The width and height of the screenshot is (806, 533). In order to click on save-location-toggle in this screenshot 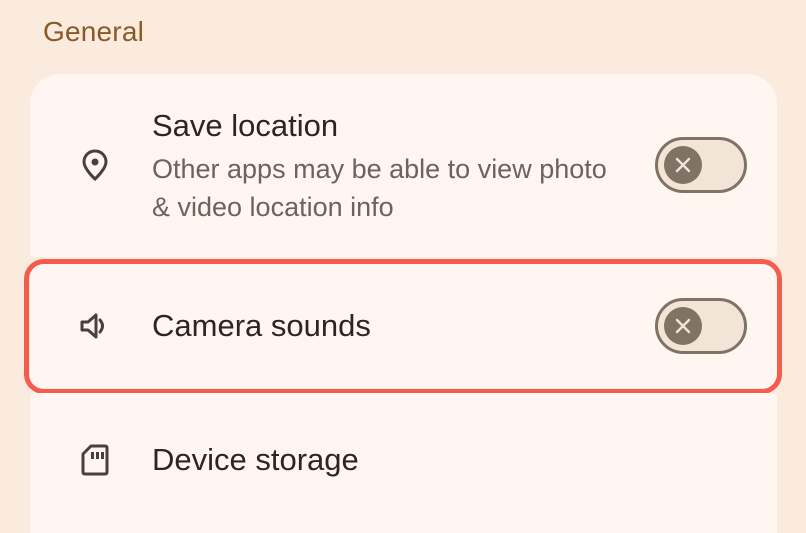, I will do `click(701, 165)`.